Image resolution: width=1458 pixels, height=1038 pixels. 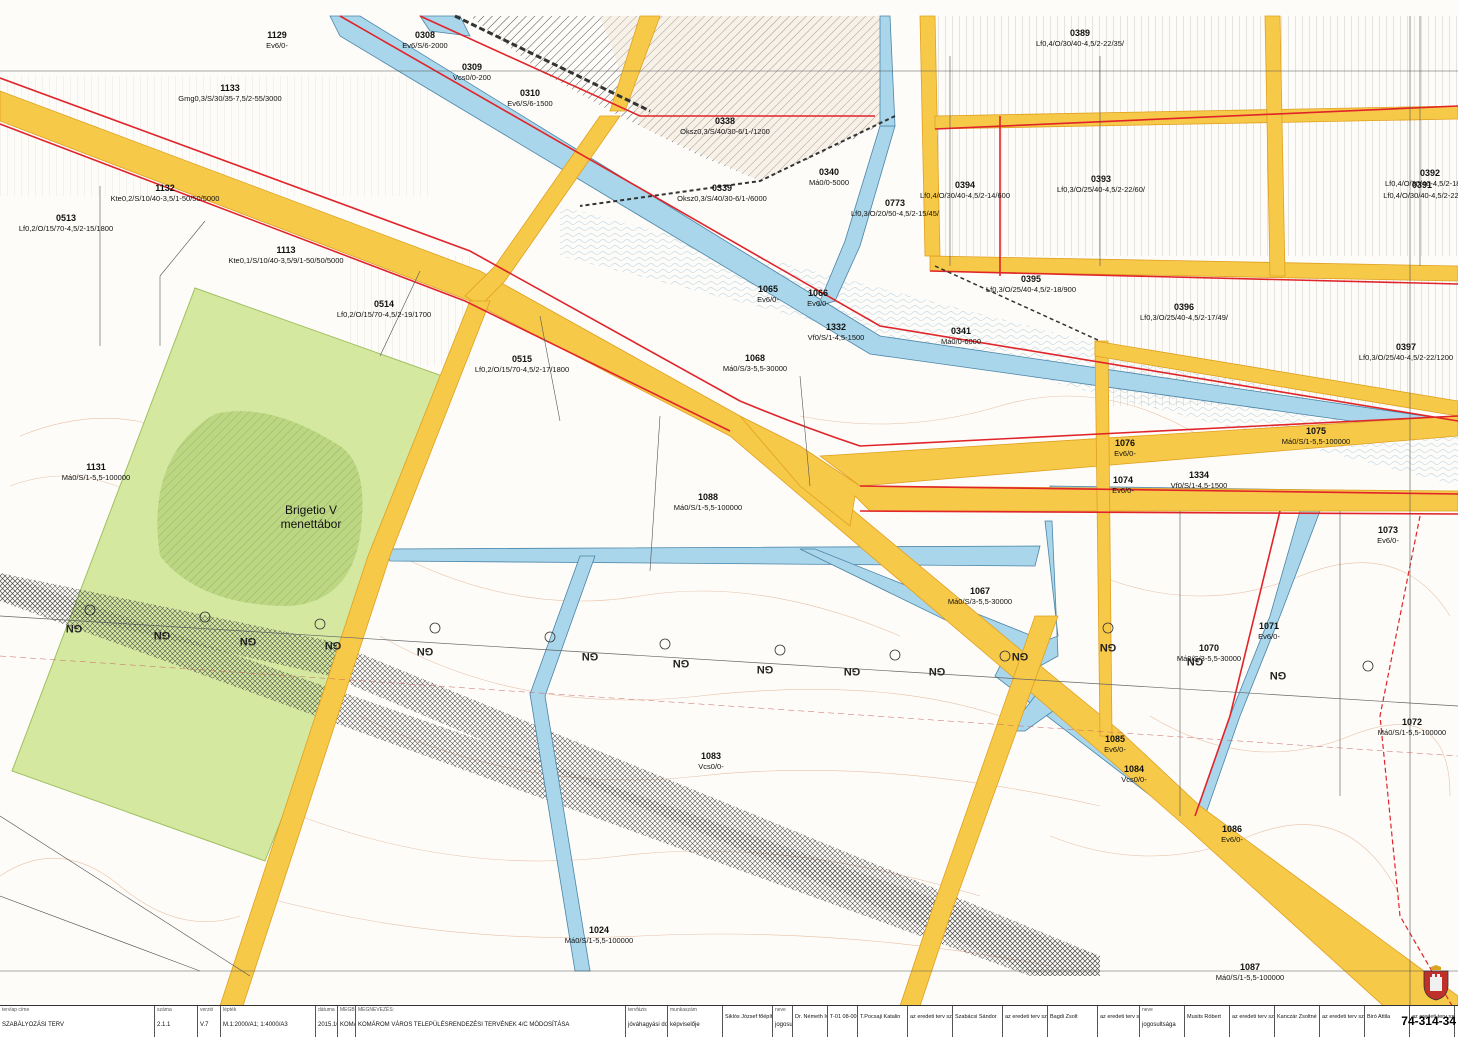 I want to click on area-label: menettábor, so click(x=311, y=524).